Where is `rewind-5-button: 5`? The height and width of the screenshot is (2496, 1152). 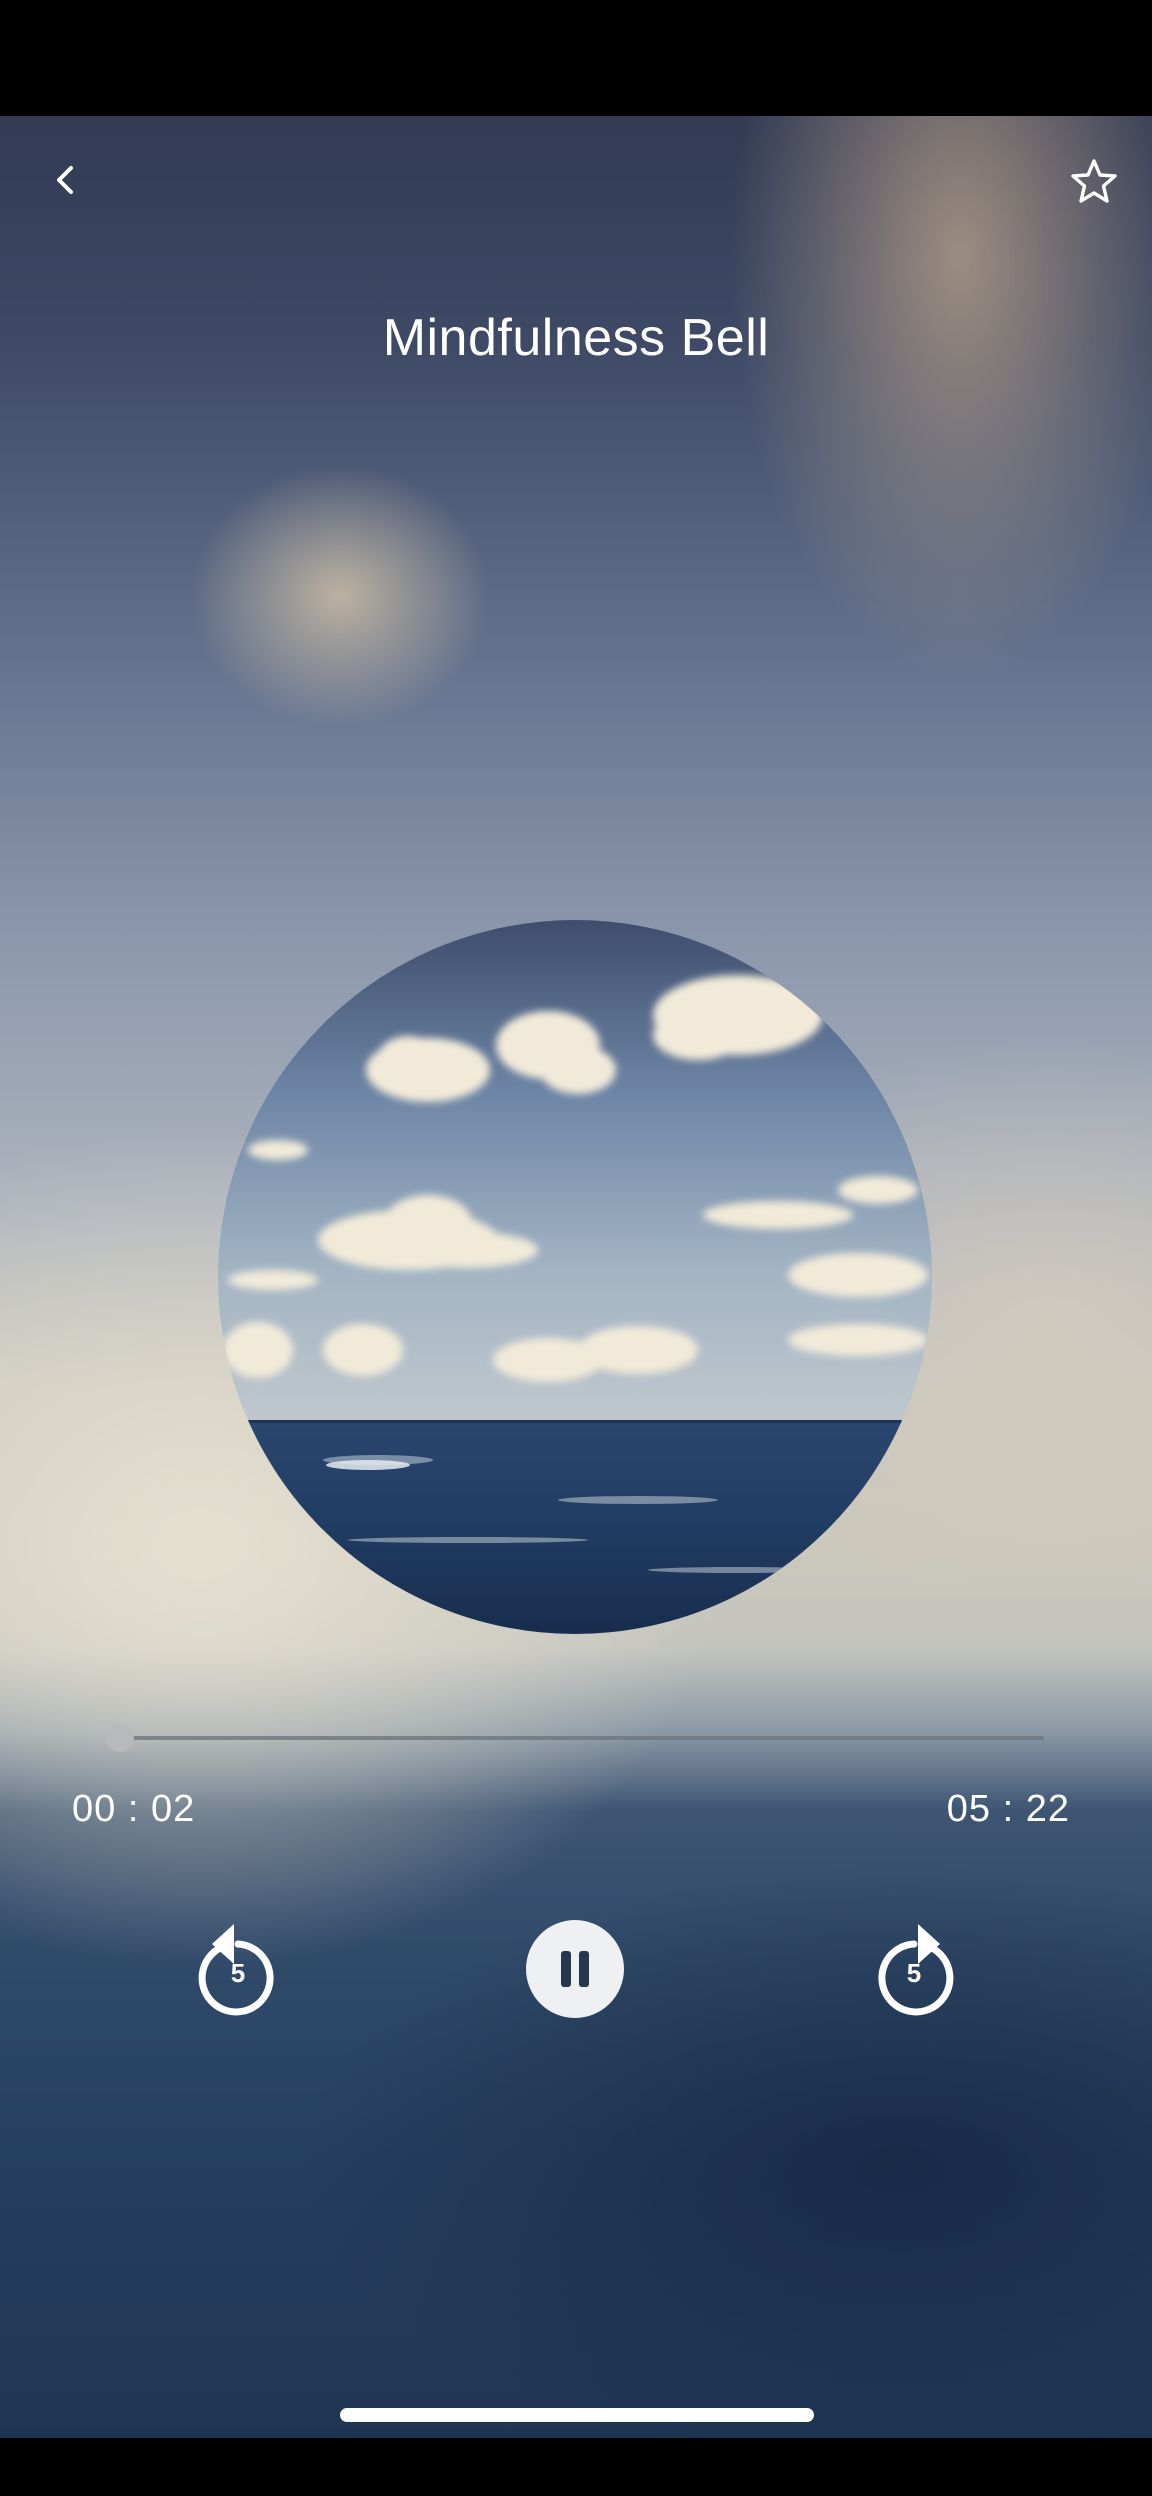 rewind-5-button: 5 is located at coordinates (238, 1966).